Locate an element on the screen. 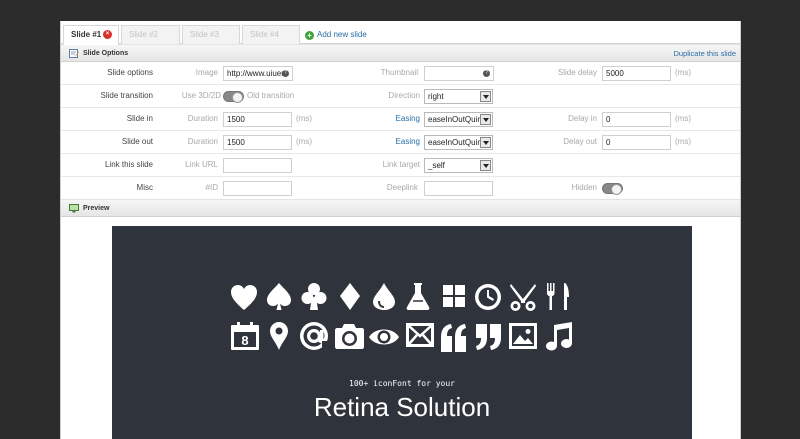 The width and height of the screenshot is (800, 439). delay-in-label: Delay in is located at coordinates (582, 118).